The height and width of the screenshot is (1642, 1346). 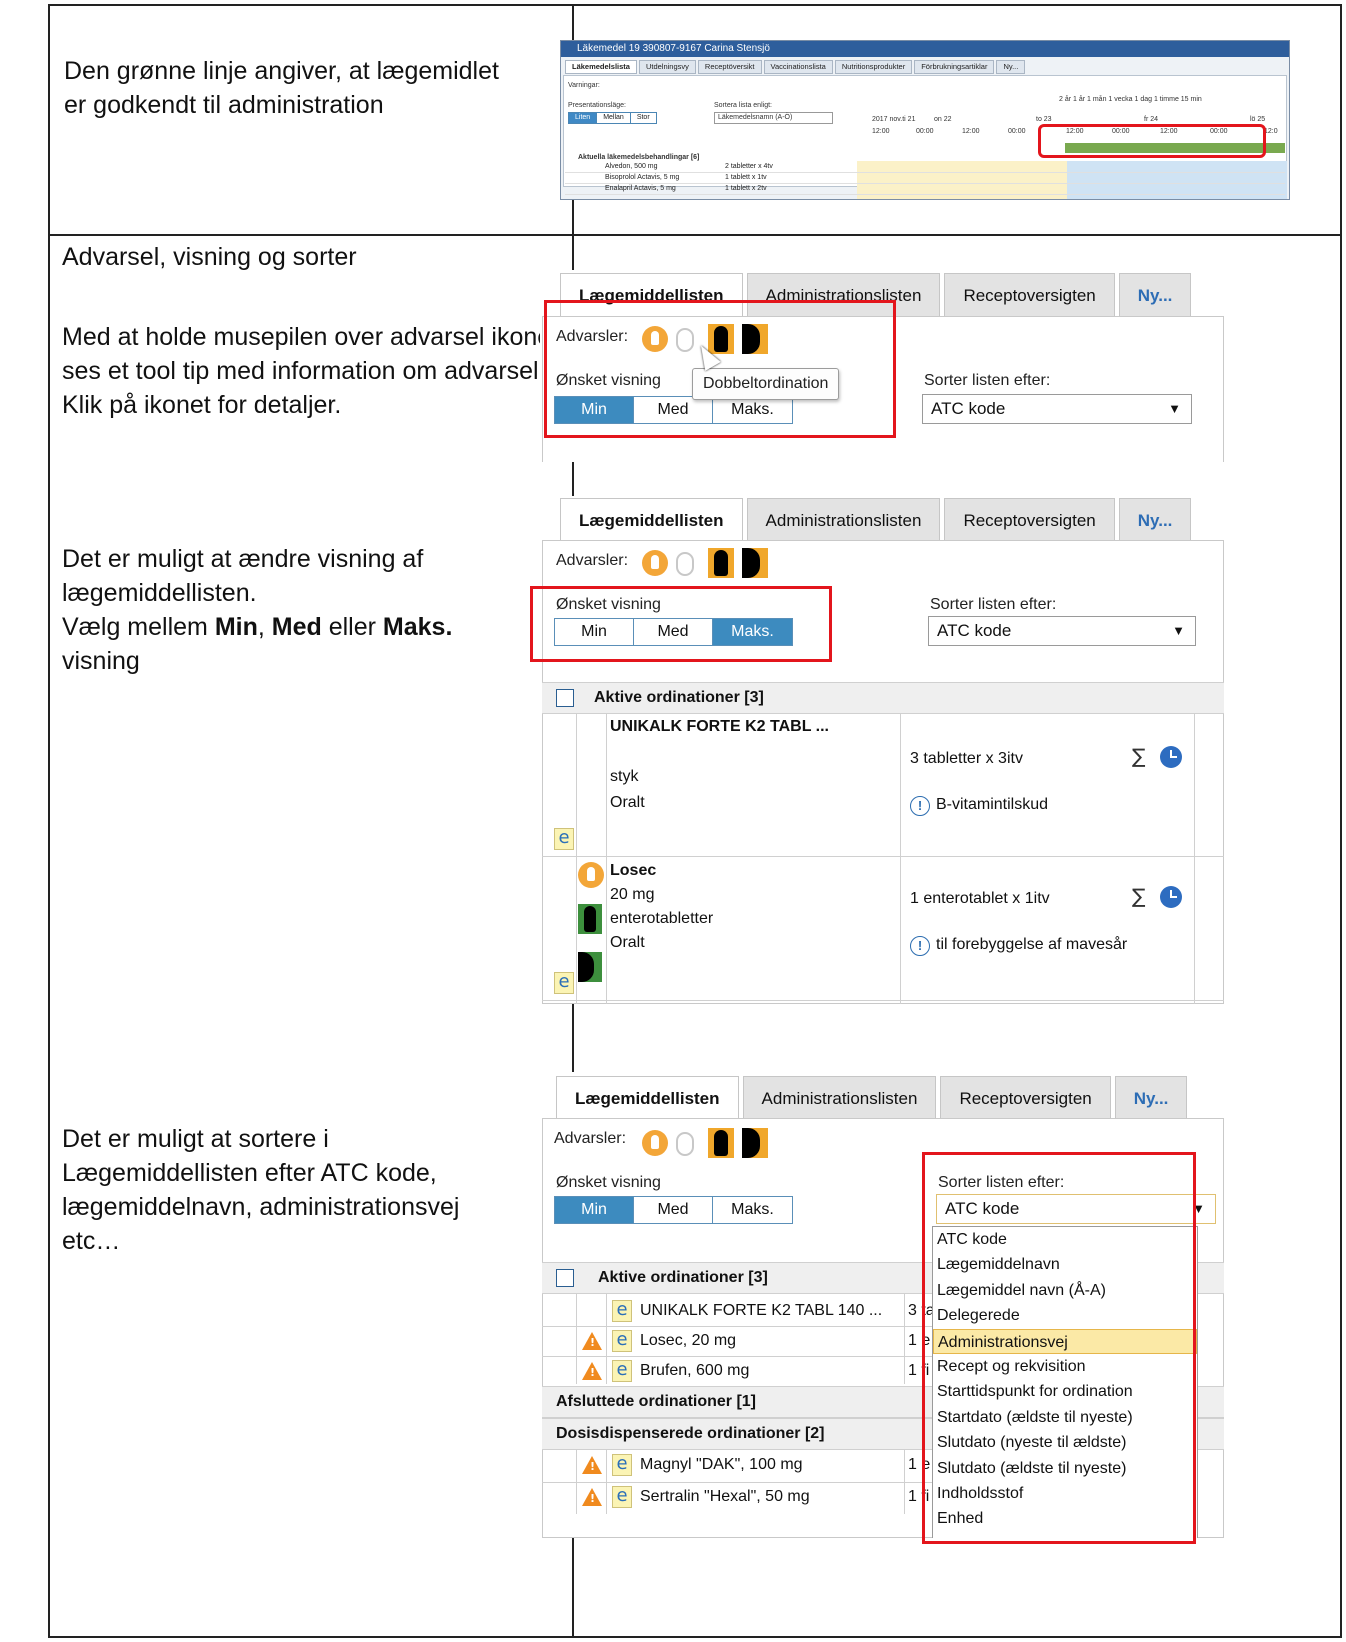 What do you see at coordinates (894, 119) in the screenshot?
I see `overview-date: 2017 nov.ti 21` at bounding box center [894, 119].